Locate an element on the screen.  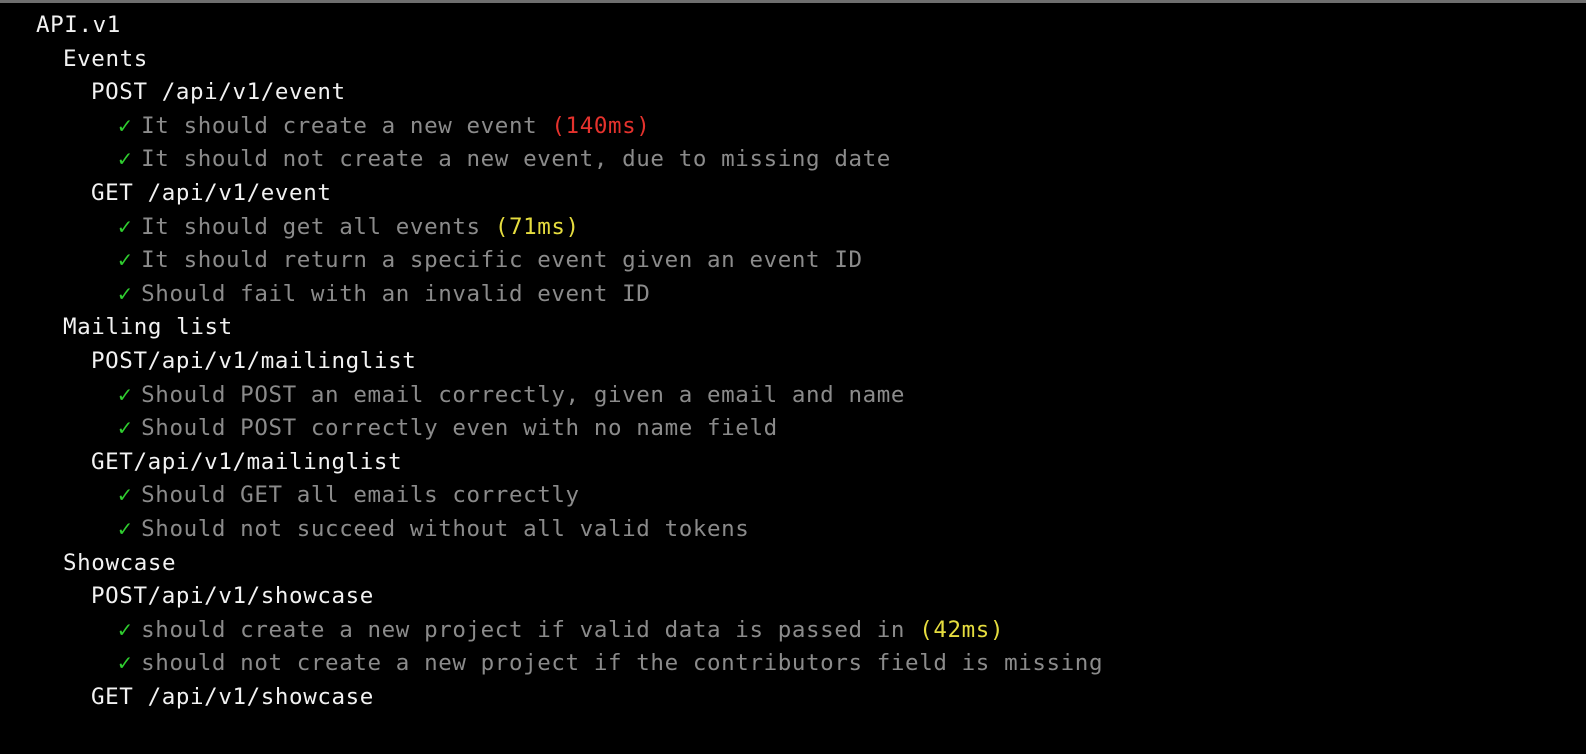
suite-title: Showcase is located at coordinates (120, 562).